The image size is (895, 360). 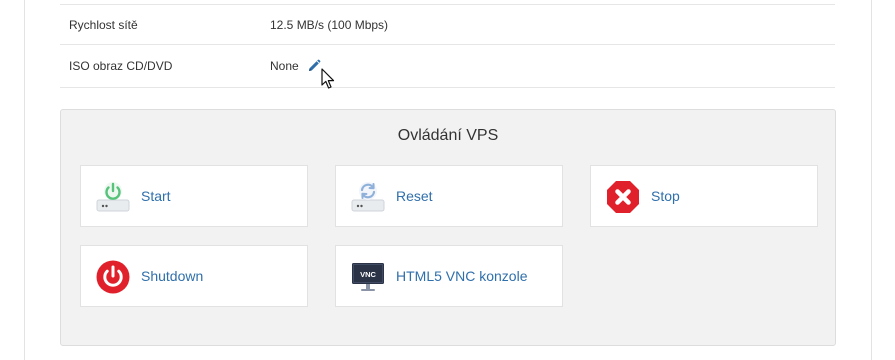 I want to click on iso-value: None, so click(x=295, y=66).